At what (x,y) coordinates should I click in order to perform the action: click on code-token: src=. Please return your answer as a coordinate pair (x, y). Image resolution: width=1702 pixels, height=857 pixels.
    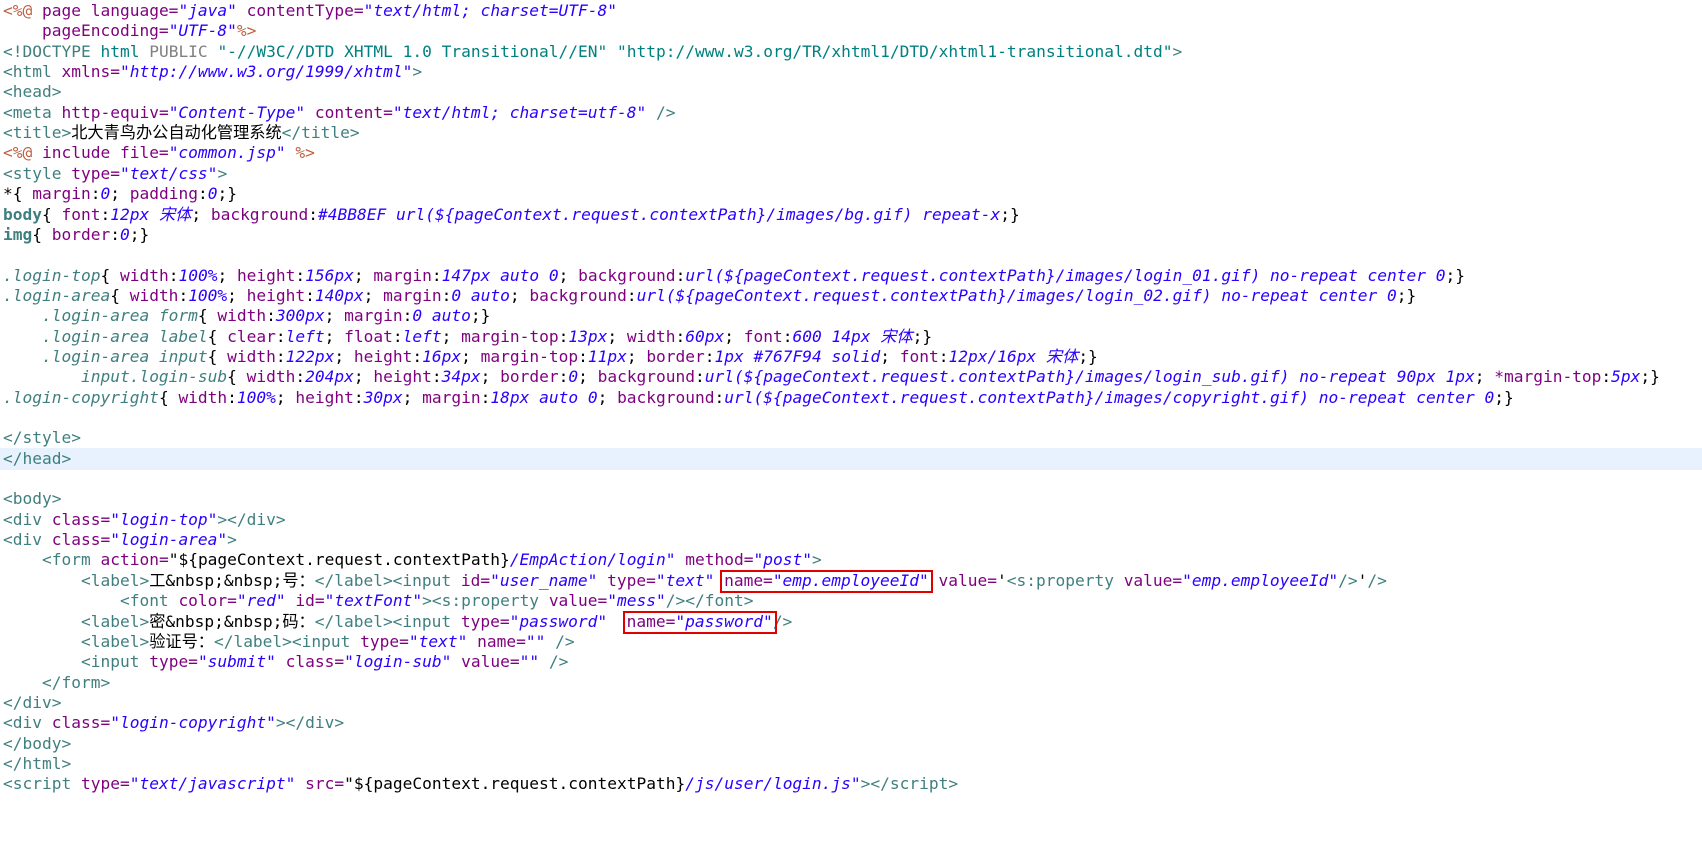
    Looking at the image, I should click on (320, 784).